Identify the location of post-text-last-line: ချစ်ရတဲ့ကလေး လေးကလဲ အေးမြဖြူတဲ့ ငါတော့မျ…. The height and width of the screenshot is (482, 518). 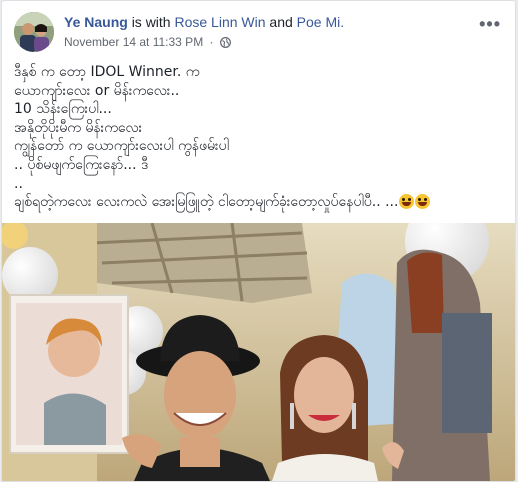
(258, 202).